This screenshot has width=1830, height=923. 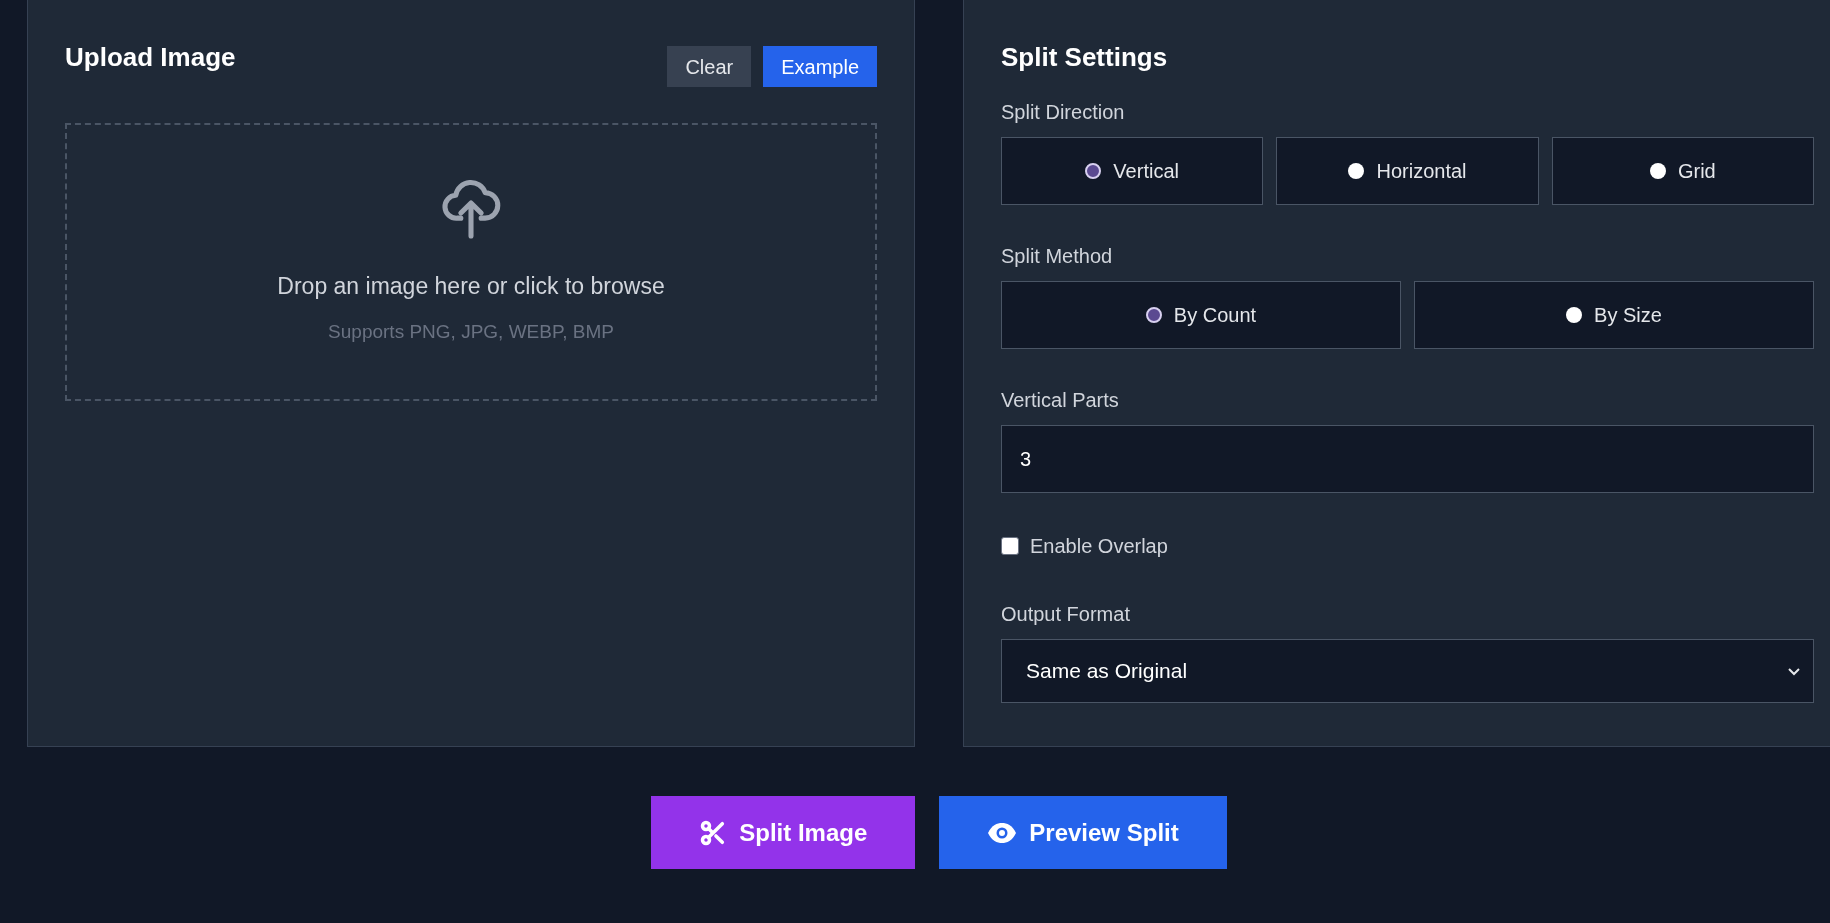 What do you see at coordinates (1083, 832) in the screenshot?
I see `preview-button: Preview Split` at bounding box center [1083, 832].